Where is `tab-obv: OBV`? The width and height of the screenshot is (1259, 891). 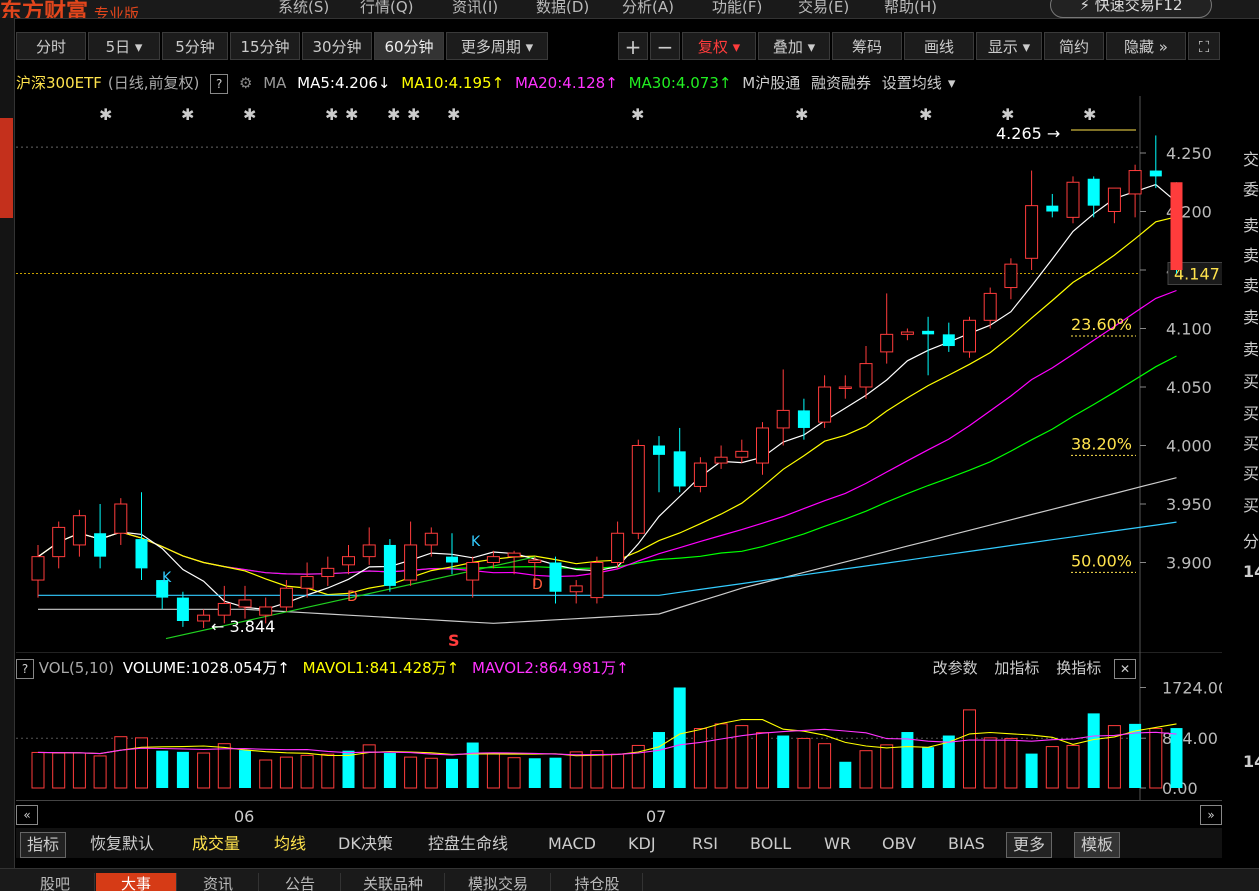
tab-obv: OBV is located at coordinates (899, 844).